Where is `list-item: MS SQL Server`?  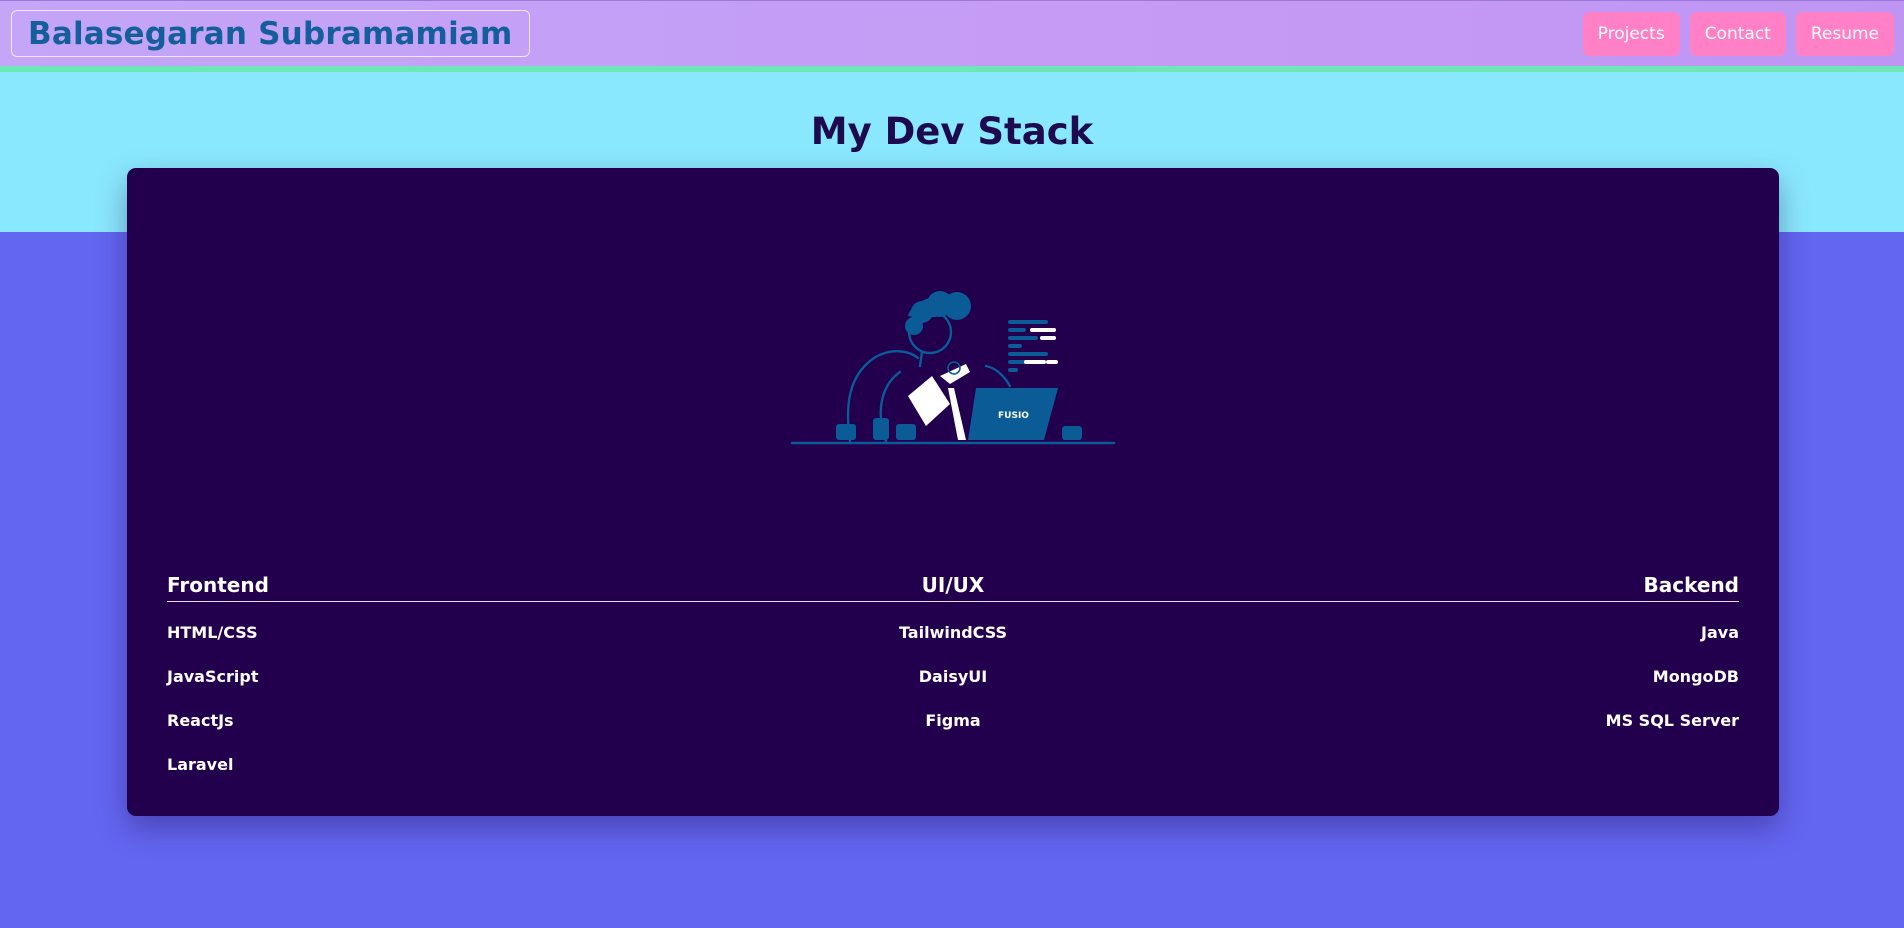 list-item: MS SQL Server is located at coordinates (1672, 720).